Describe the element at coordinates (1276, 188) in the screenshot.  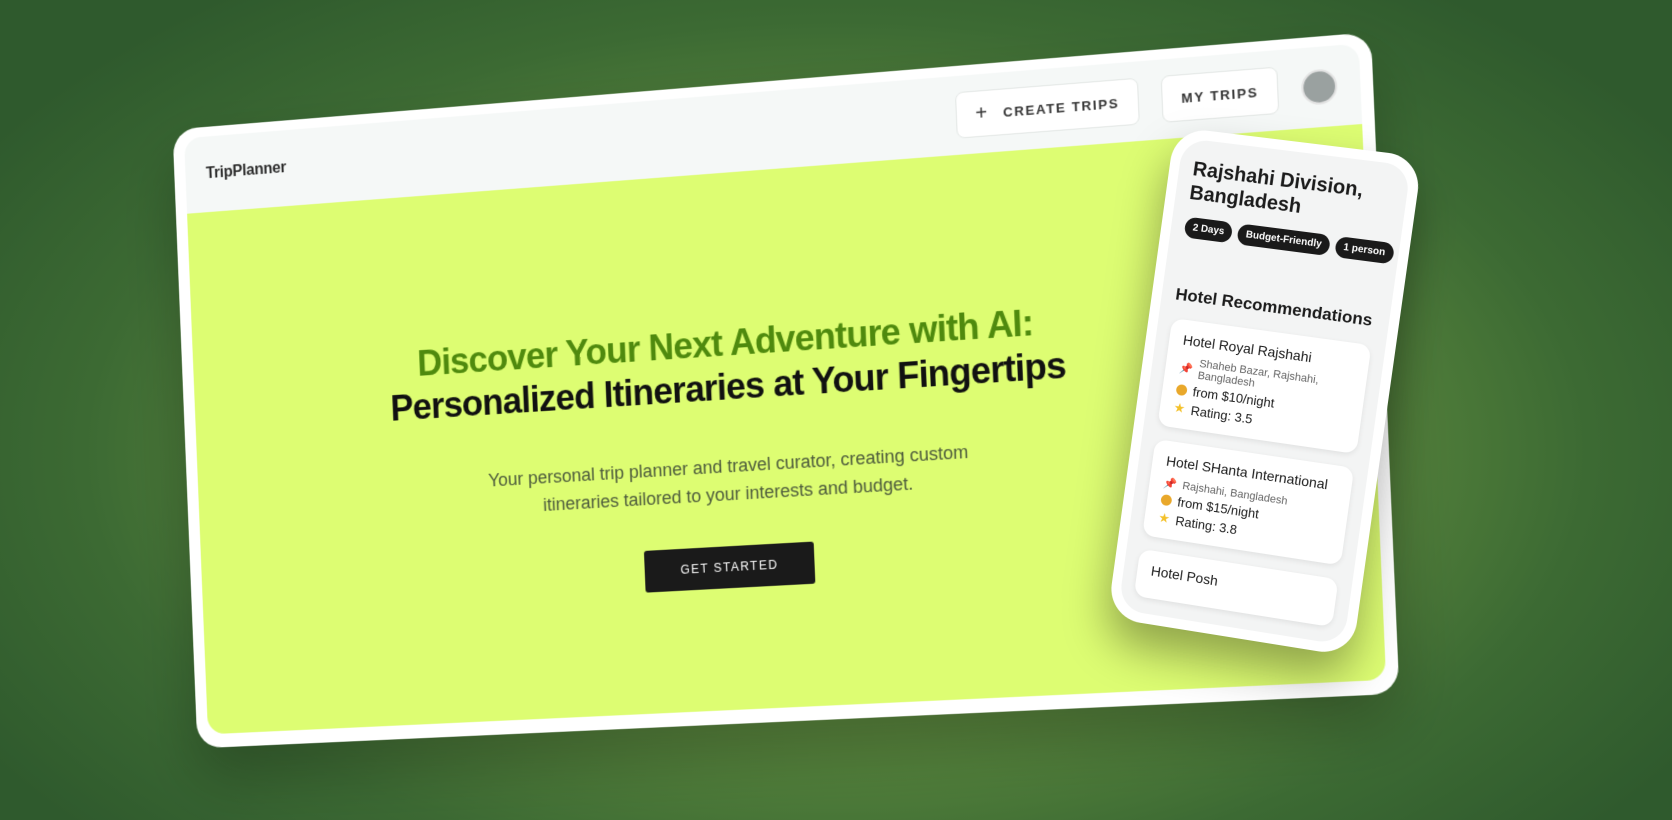
I see `trip-location: Rajshahi Division, Bangladesh` at that location.